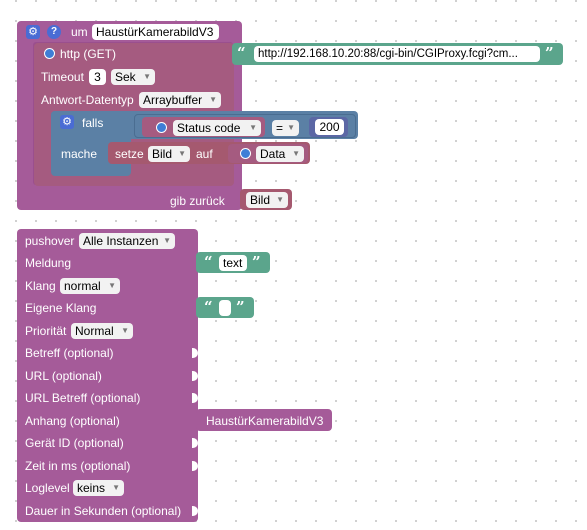 This screenshot has height=530, width=587. I want to click on return-var-dropdown: Bild ▼, so click(267, 200).